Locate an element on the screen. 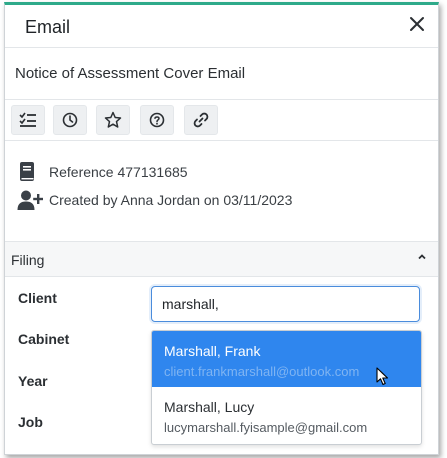 This screenshot has width=447, height=458. checklist-icon is located at coordinates (27, 119).